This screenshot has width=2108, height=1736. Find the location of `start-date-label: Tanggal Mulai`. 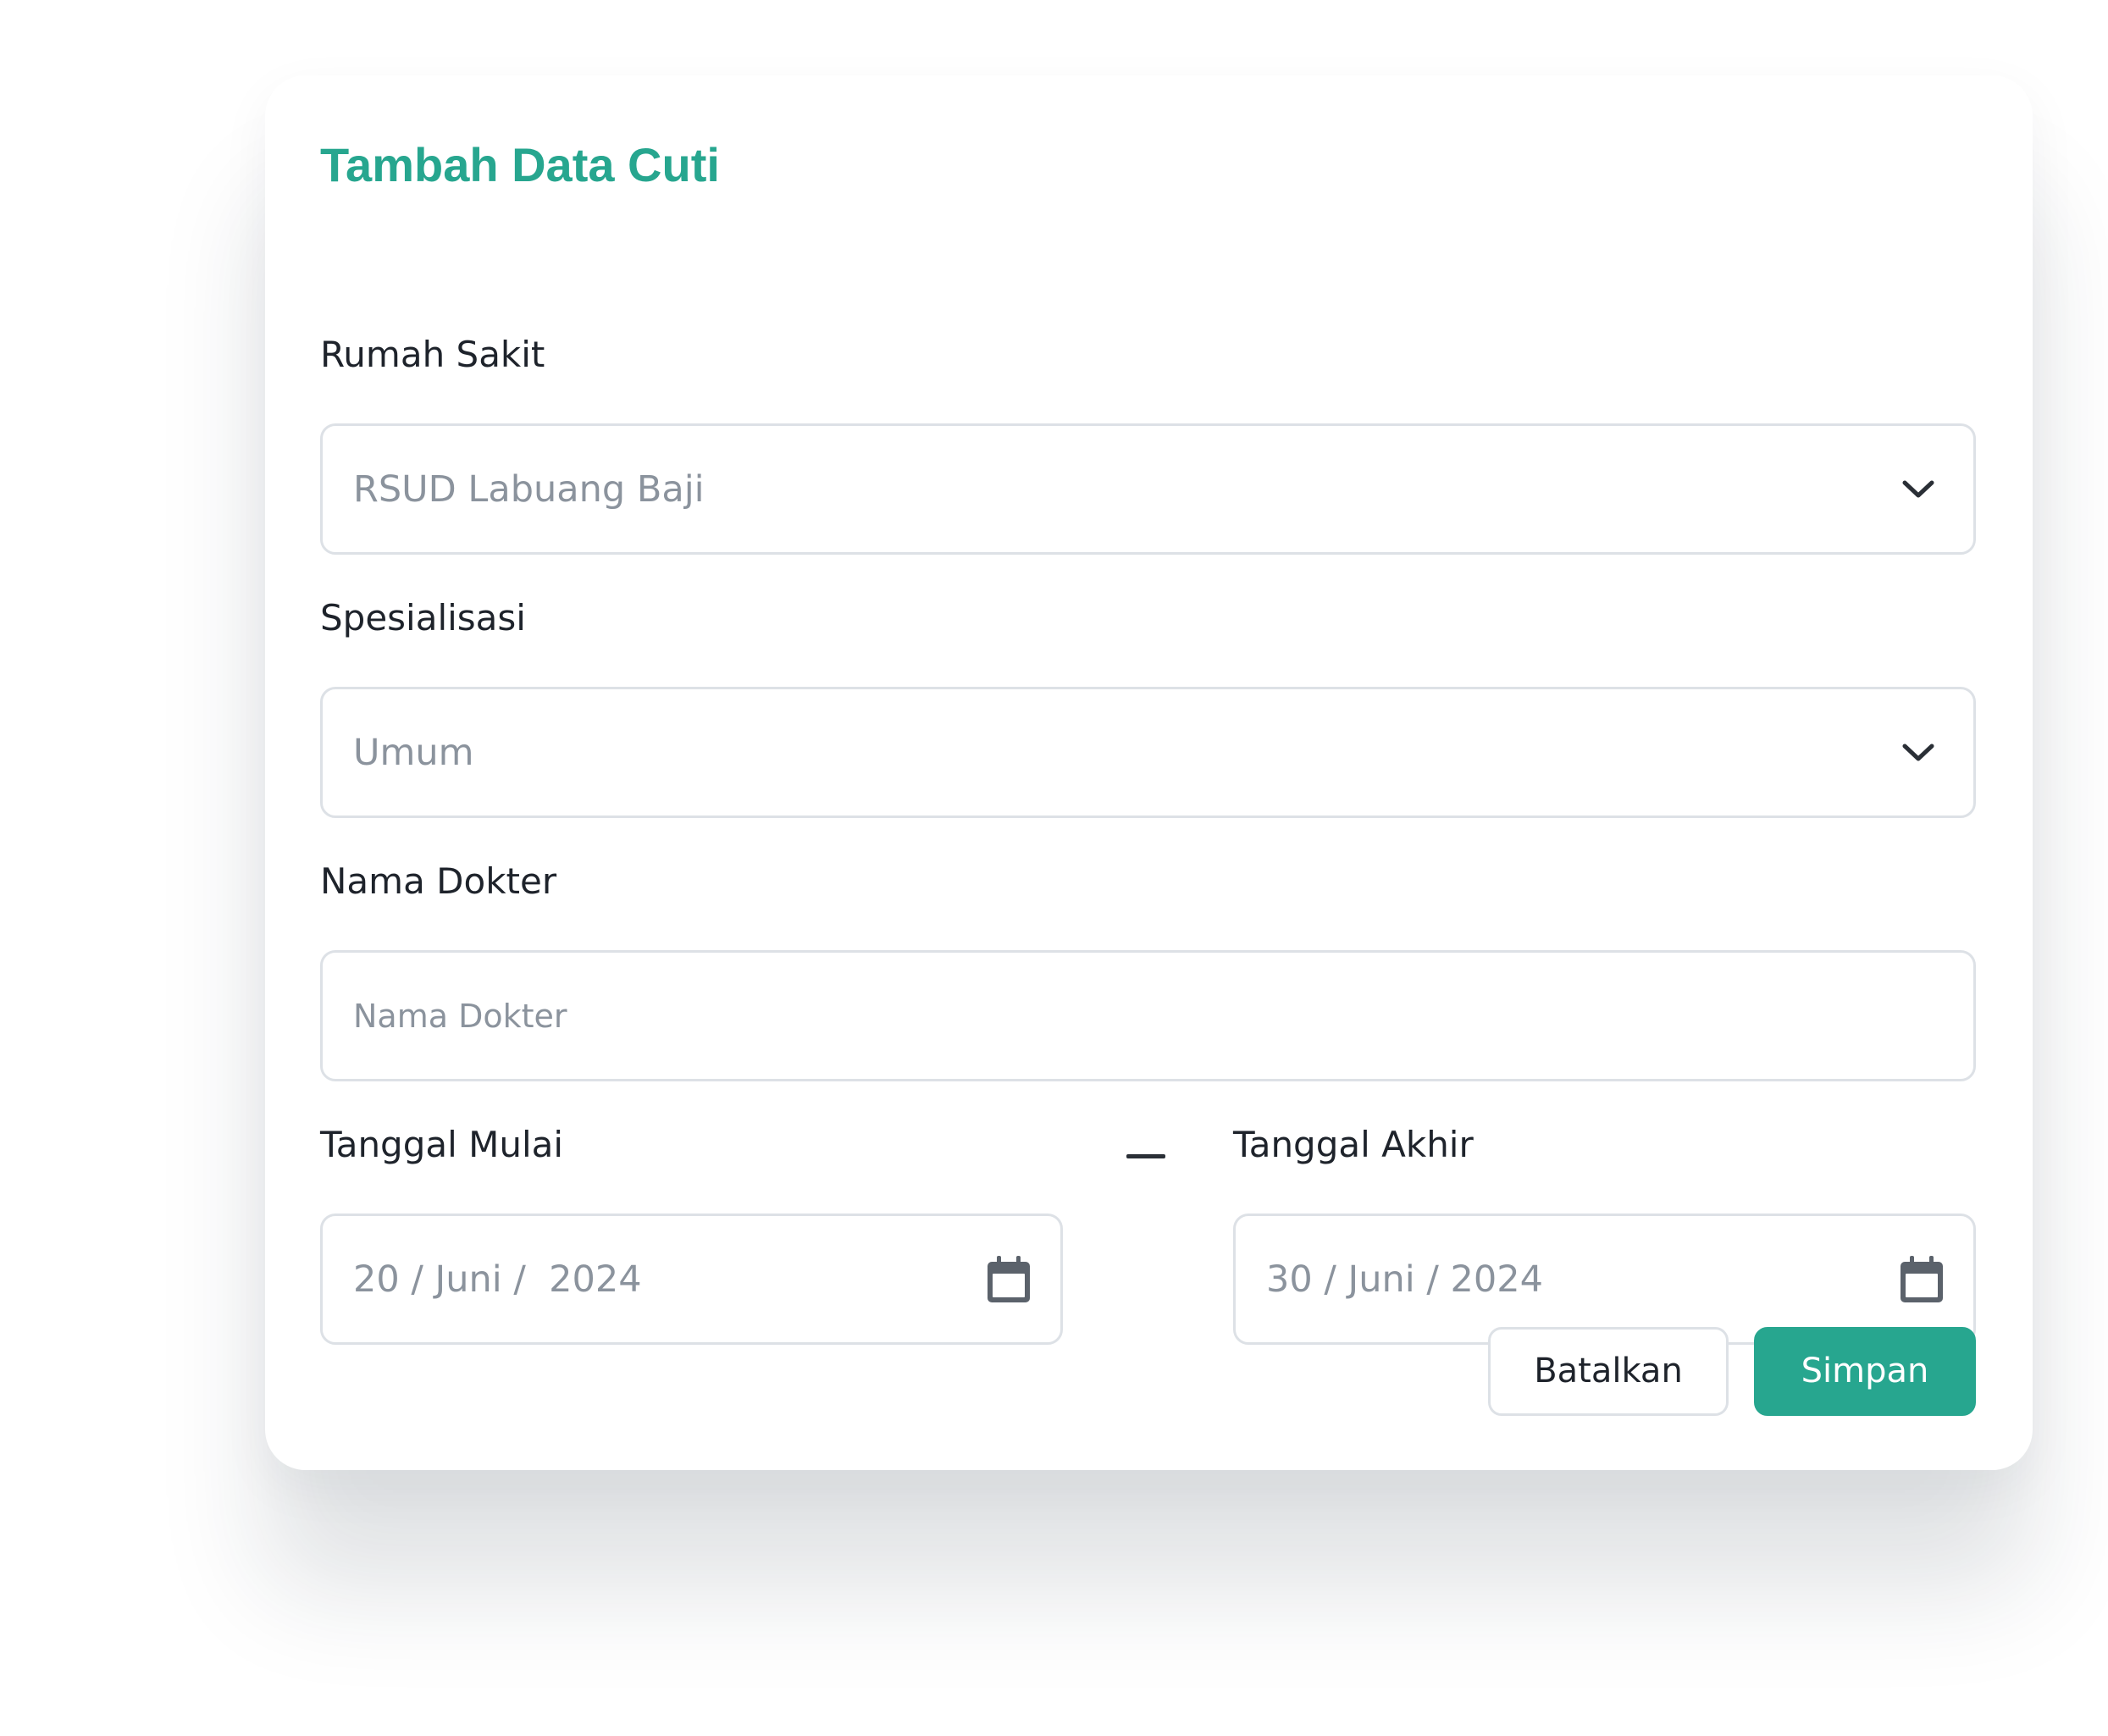

start-date-label: Tanggal Mulai is located at coordinates (442, 1144).